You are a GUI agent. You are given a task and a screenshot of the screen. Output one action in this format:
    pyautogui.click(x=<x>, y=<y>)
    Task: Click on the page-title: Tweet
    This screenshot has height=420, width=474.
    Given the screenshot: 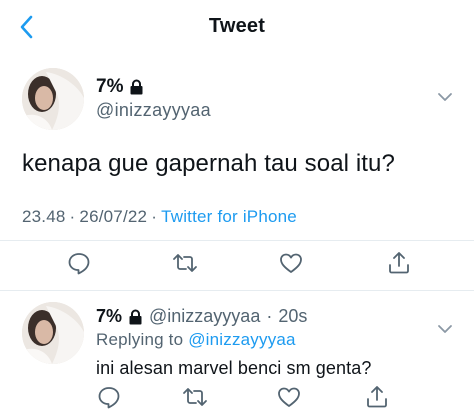 What is the action you would take?
    pyautogui.click(x=237, y=26)
    